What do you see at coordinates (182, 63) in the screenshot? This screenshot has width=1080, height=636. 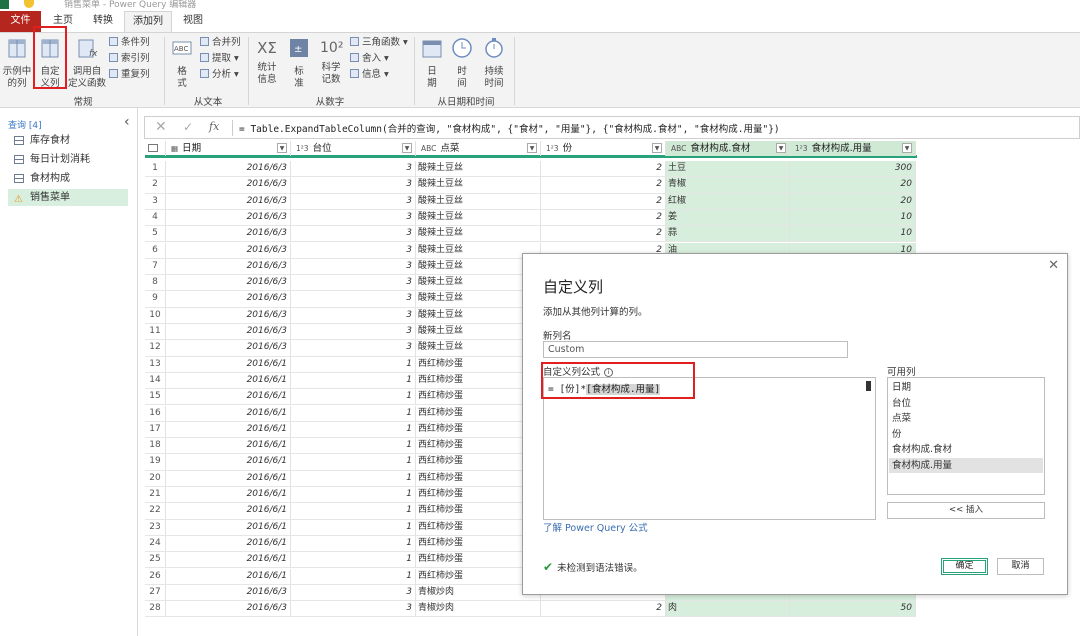 I see `format-button: ABC 格 式` at bounding box center [182, 63].